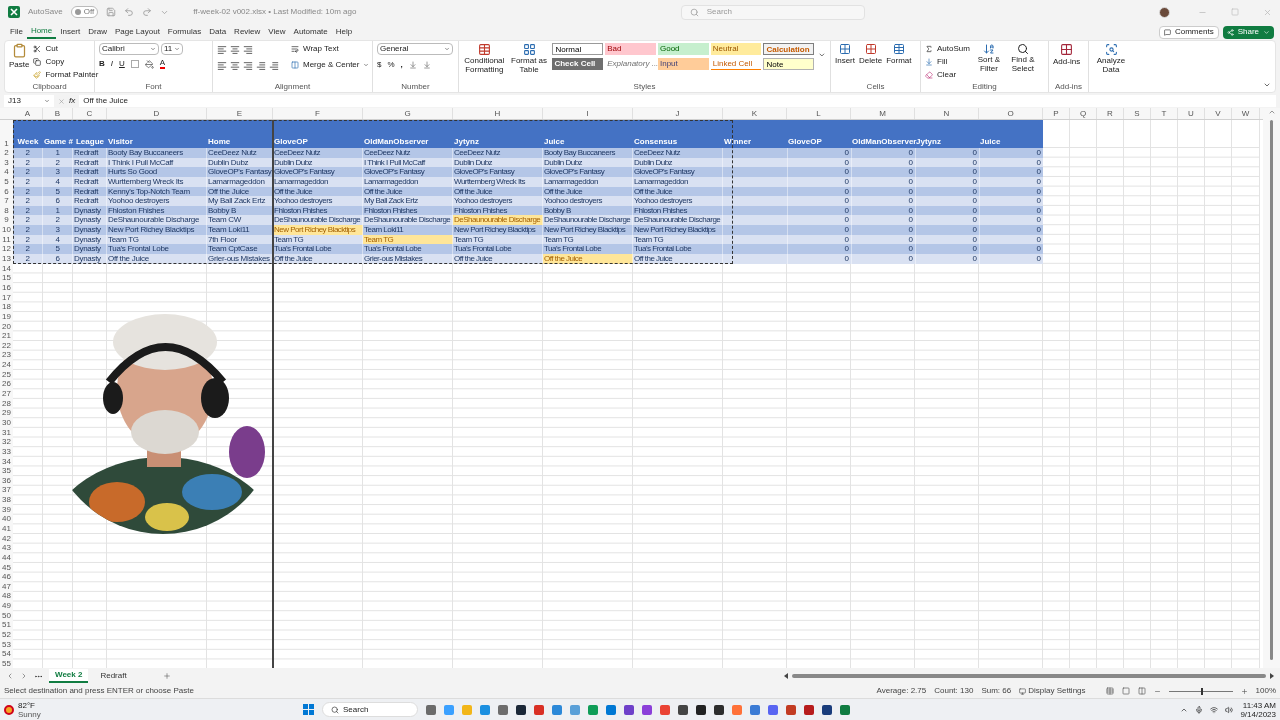  I want to click on fill-button: Fill, so click(947, 62).